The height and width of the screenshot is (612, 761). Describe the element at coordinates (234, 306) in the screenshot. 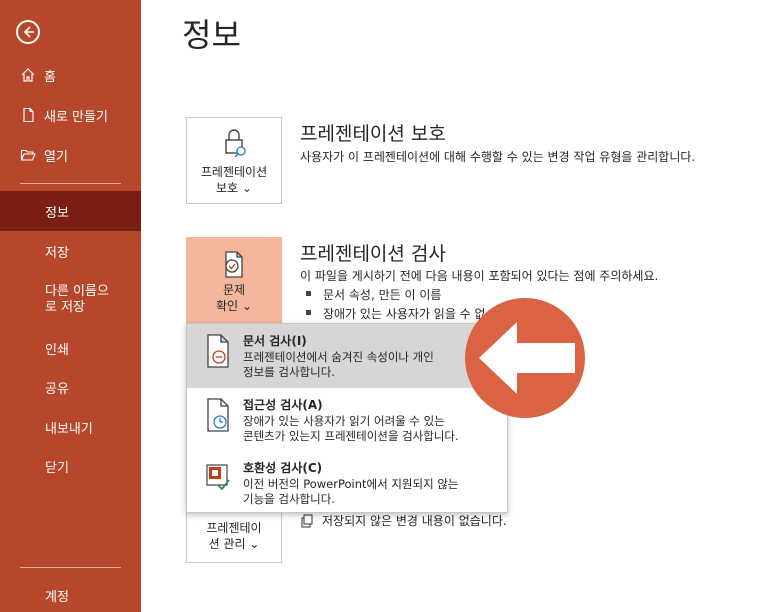

I see `tile-label-line: 확인 ⌄` at that location.